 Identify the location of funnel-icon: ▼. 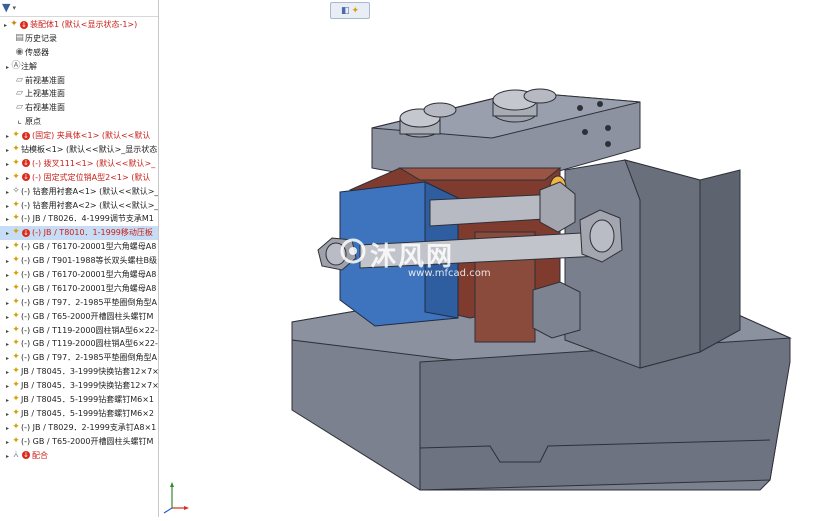
(6, 8).